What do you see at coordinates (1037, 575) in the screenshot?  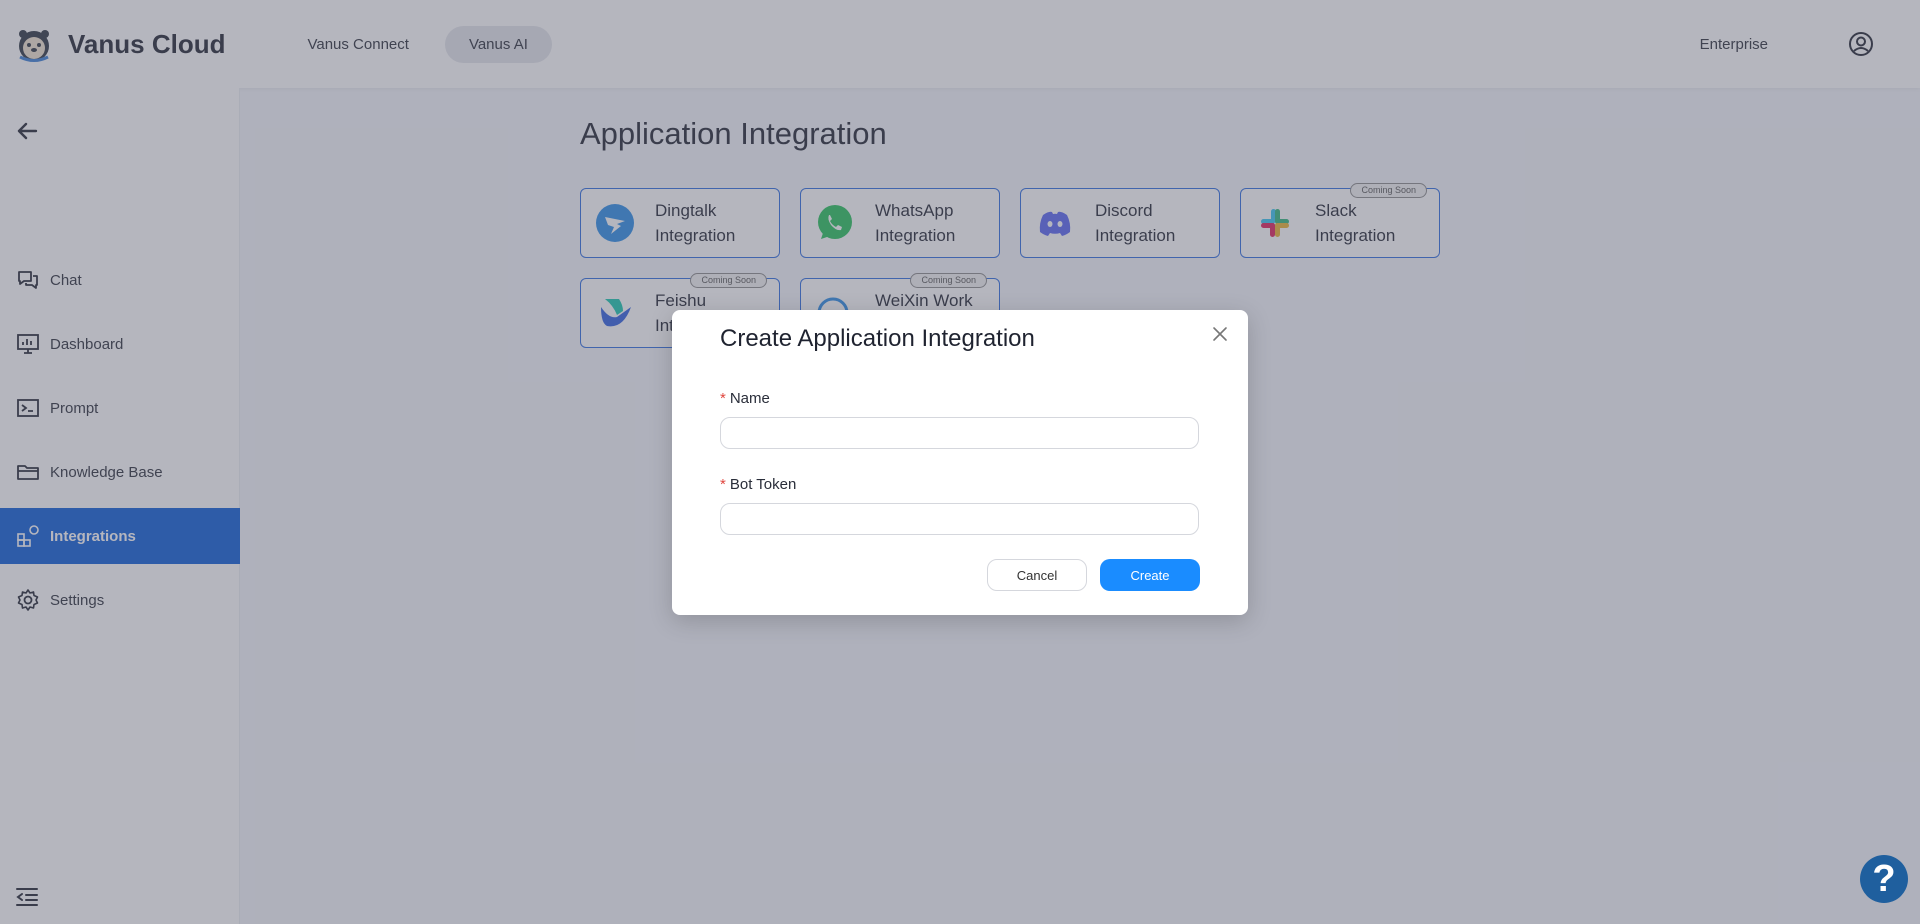 I see `cancel-button: Cancel` at bounding box center [1037, 575].